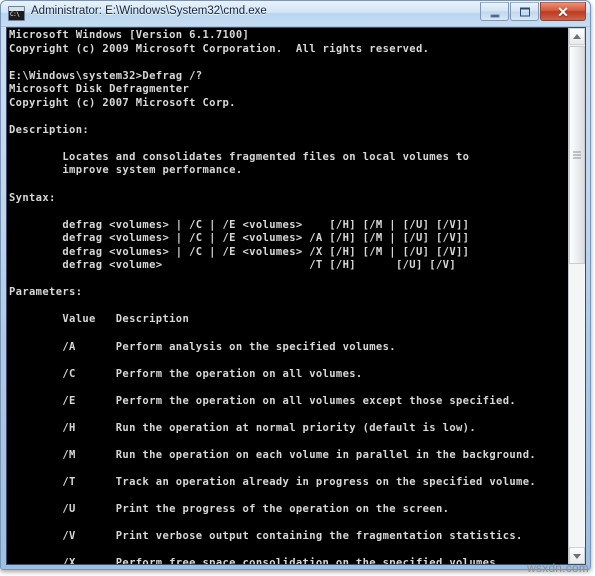  I want to click on caption-button-group: ✕, so click(532, 11).